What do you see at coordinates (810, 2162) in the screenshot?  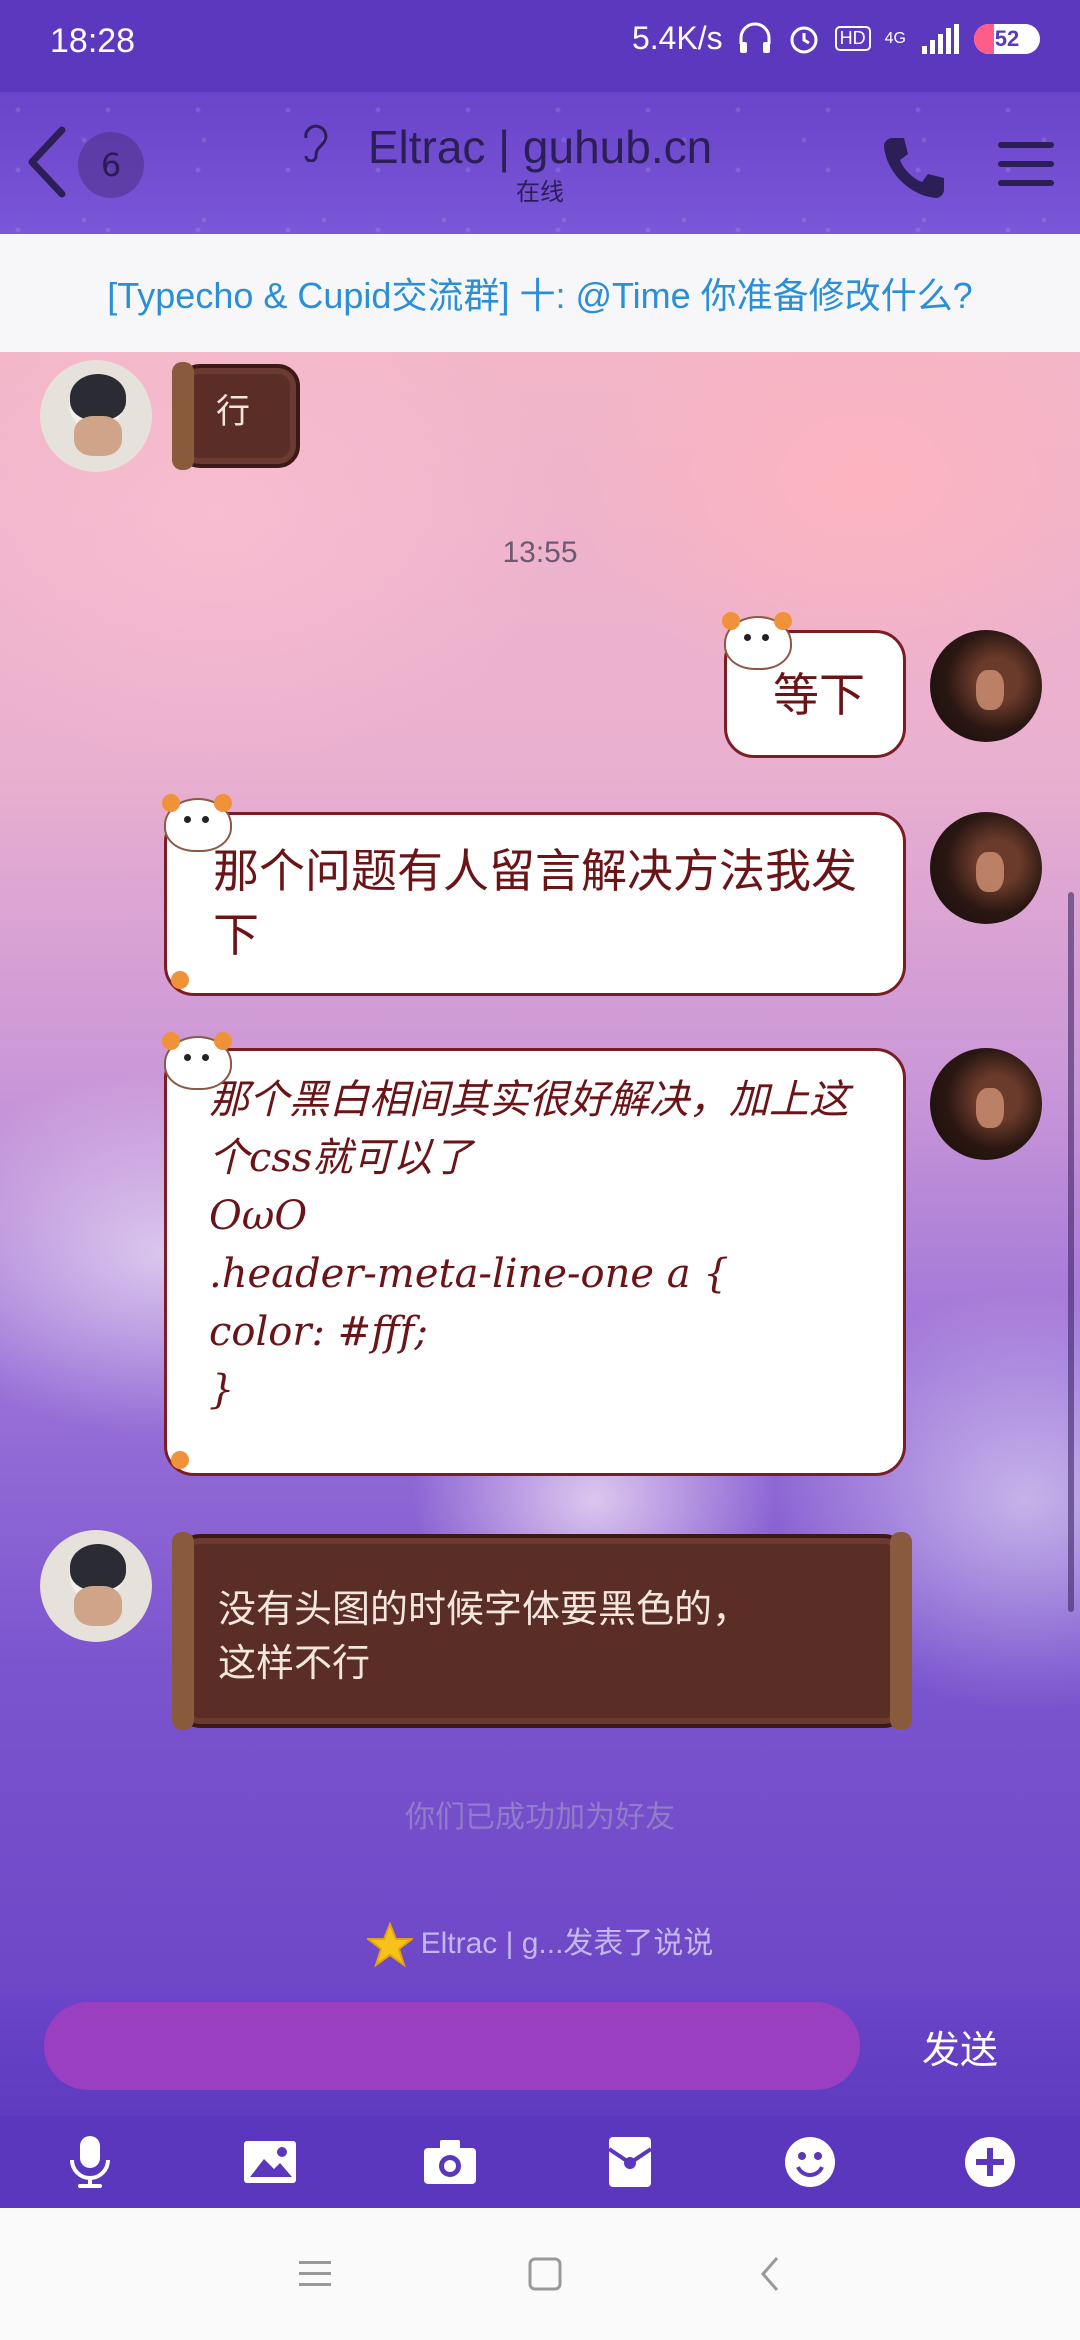 I see `emoji-icon` at bounding box center [810, 2162].